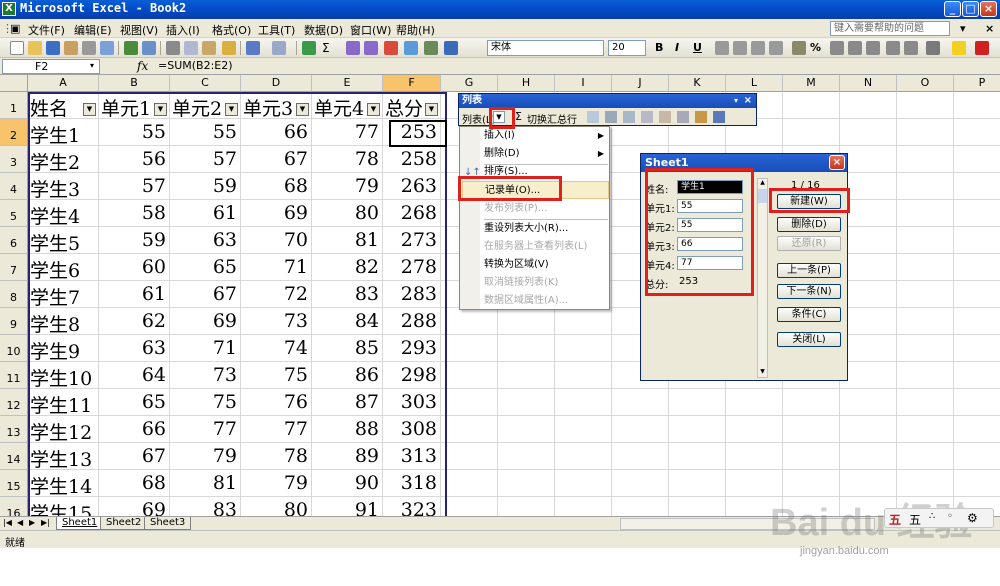 The height and width of the screenshot is (586, 1000). Describe the element at coordinates (183, 30) in the screenshot. I see `menu-insert: 插入(I)` at that location.